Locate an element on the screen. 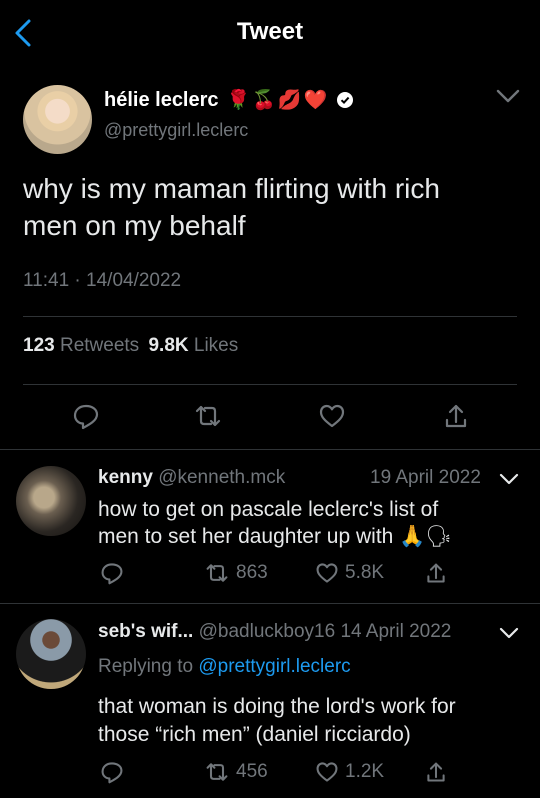 This screenshot has height=798, width=540. retweets-stat: 123 Retweets is located at coordinates (83, 345).